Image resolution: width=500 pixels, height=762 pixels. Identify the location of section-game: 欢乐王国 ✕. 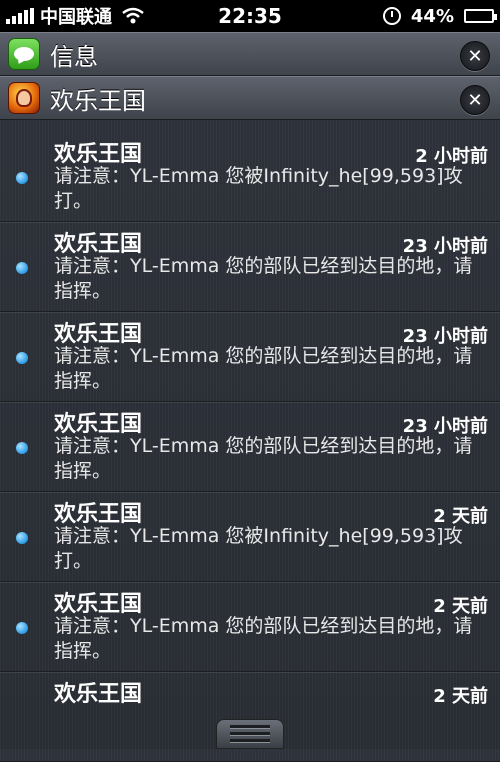
(250, 98).